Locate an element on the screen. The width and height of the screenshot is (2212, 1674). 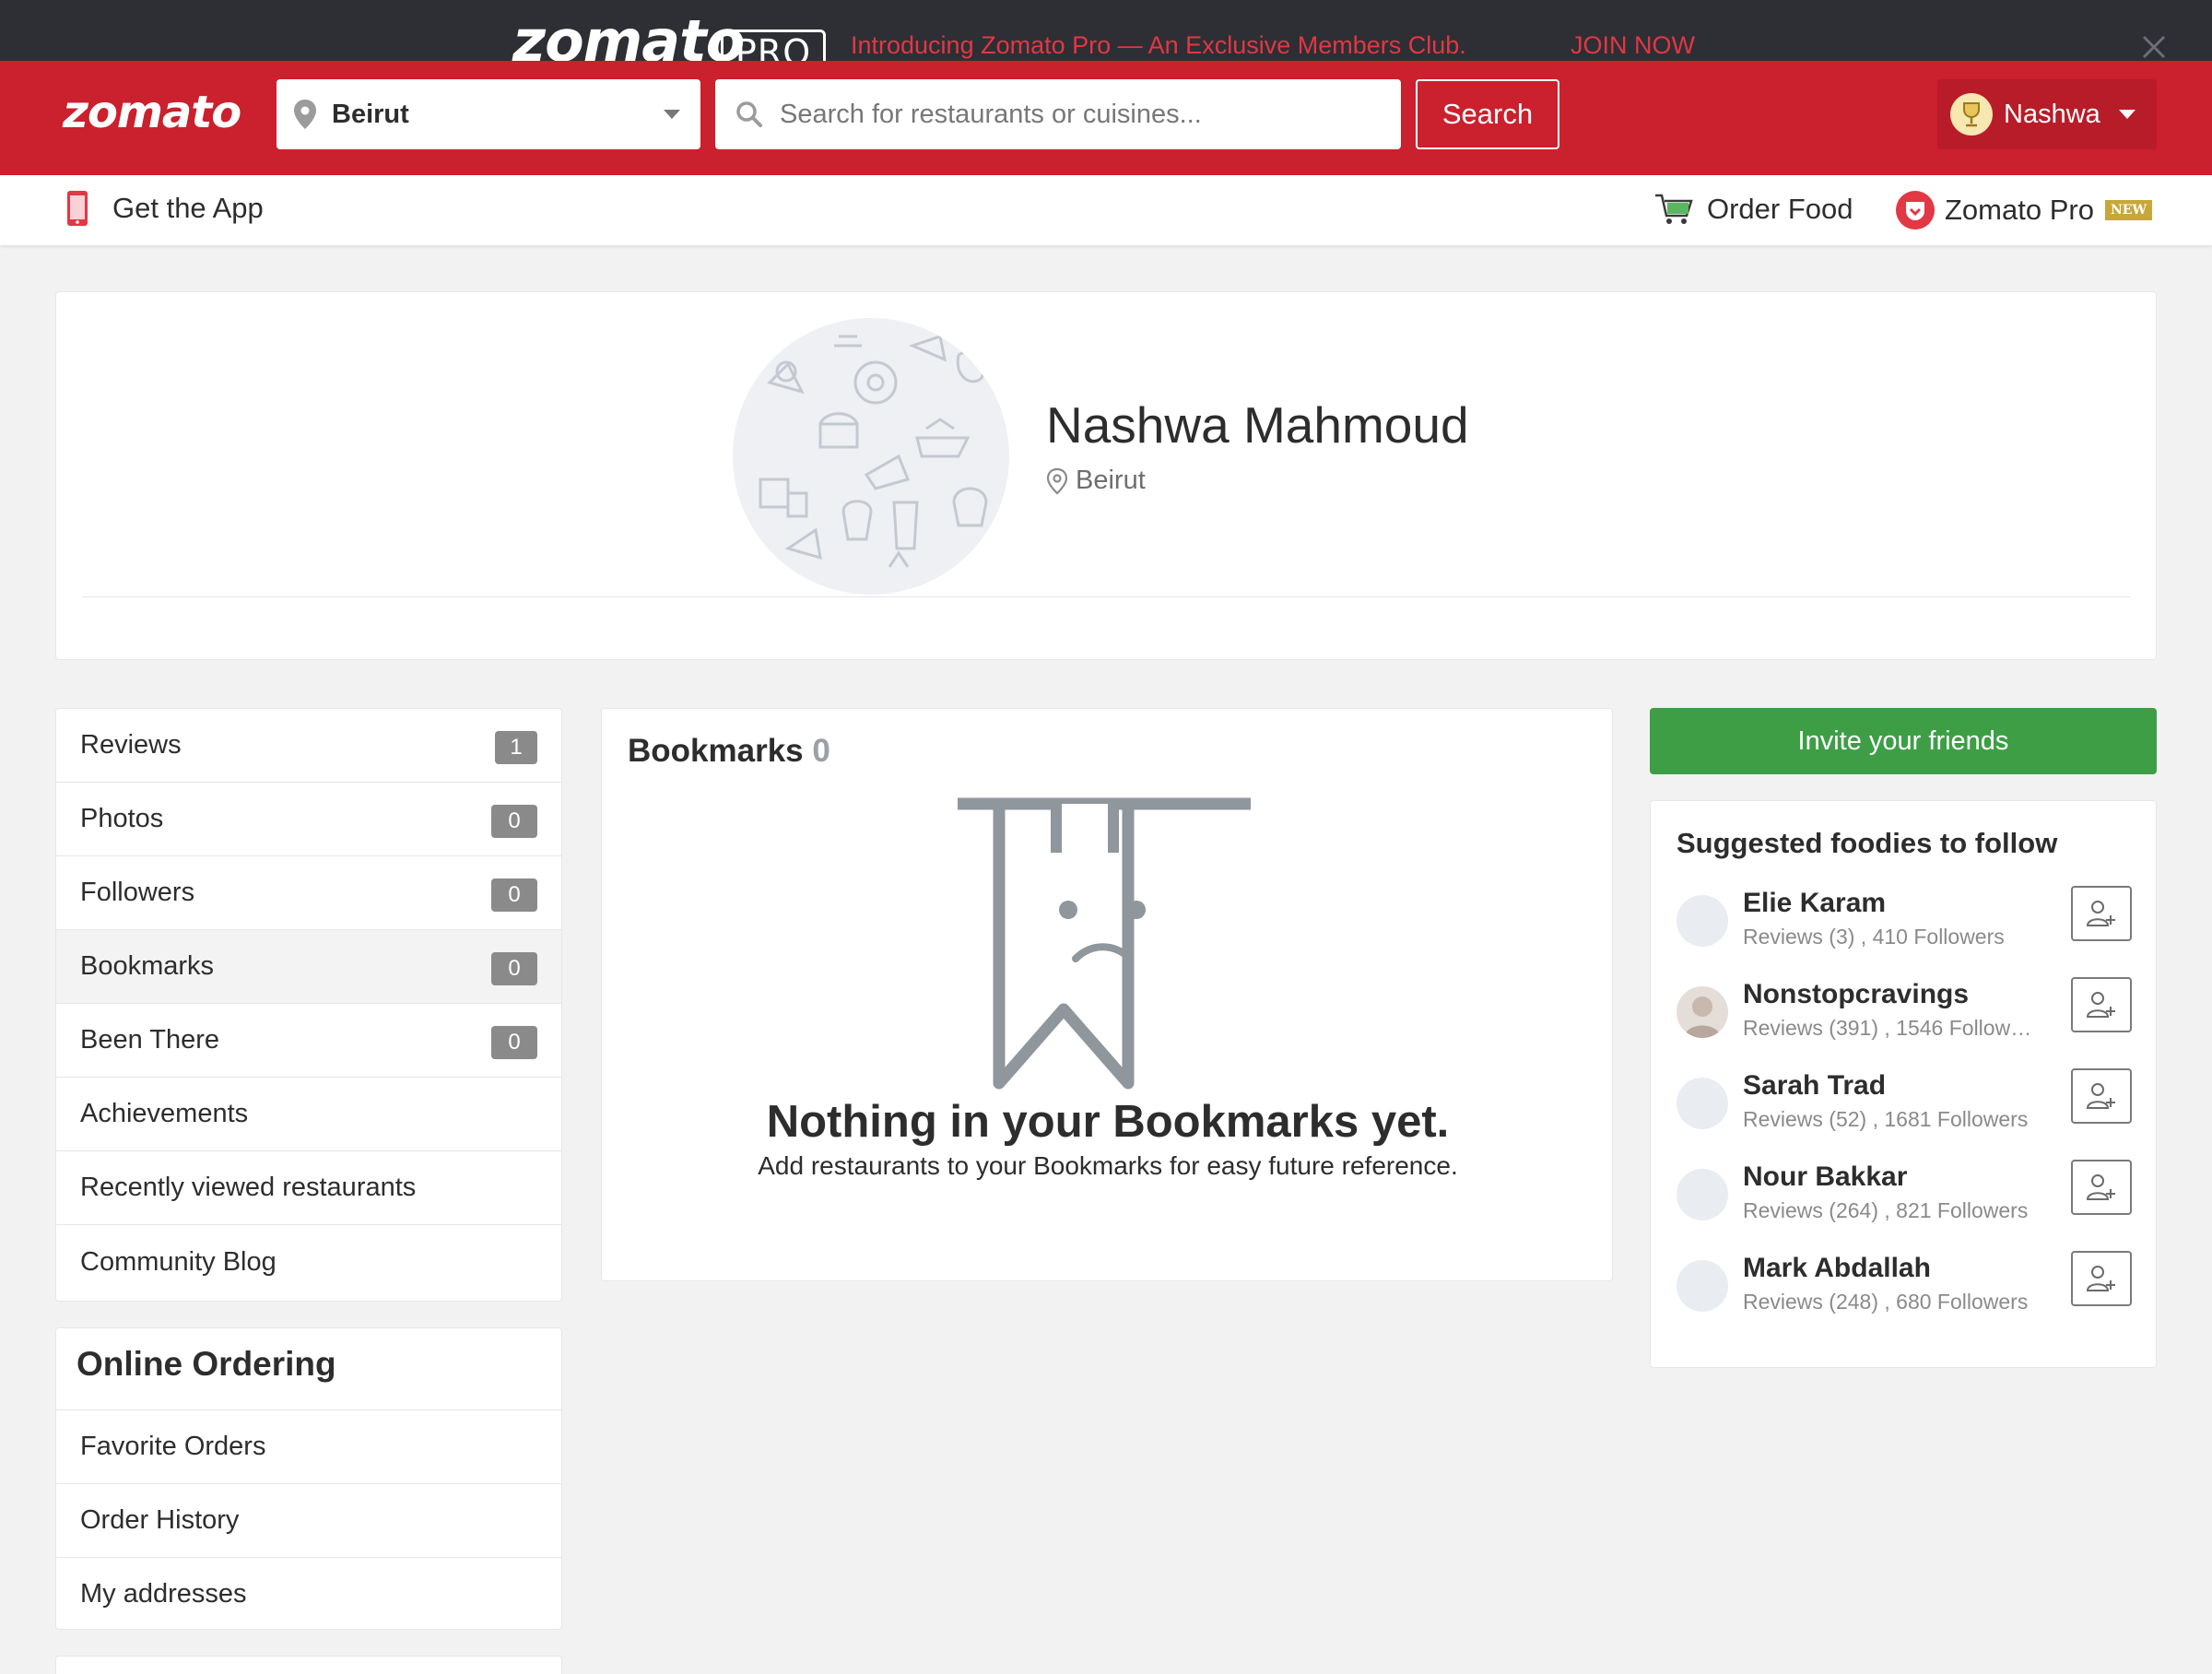
sad-bookmark-icon is located at coordinates (1104, 944).